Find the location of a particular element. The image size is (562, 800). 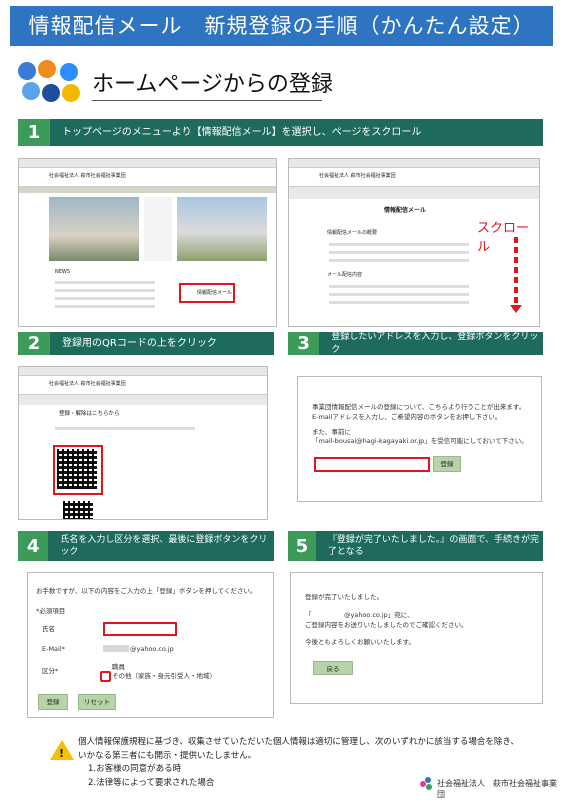

complete-text: 今後ともよろしくお願いいたします。 is located at coordinates (360, 642).